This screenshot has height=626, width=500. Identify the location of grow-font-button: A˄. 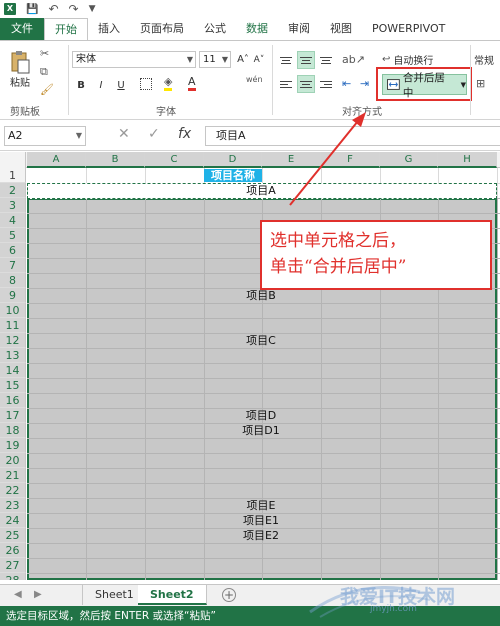
(243, 59).